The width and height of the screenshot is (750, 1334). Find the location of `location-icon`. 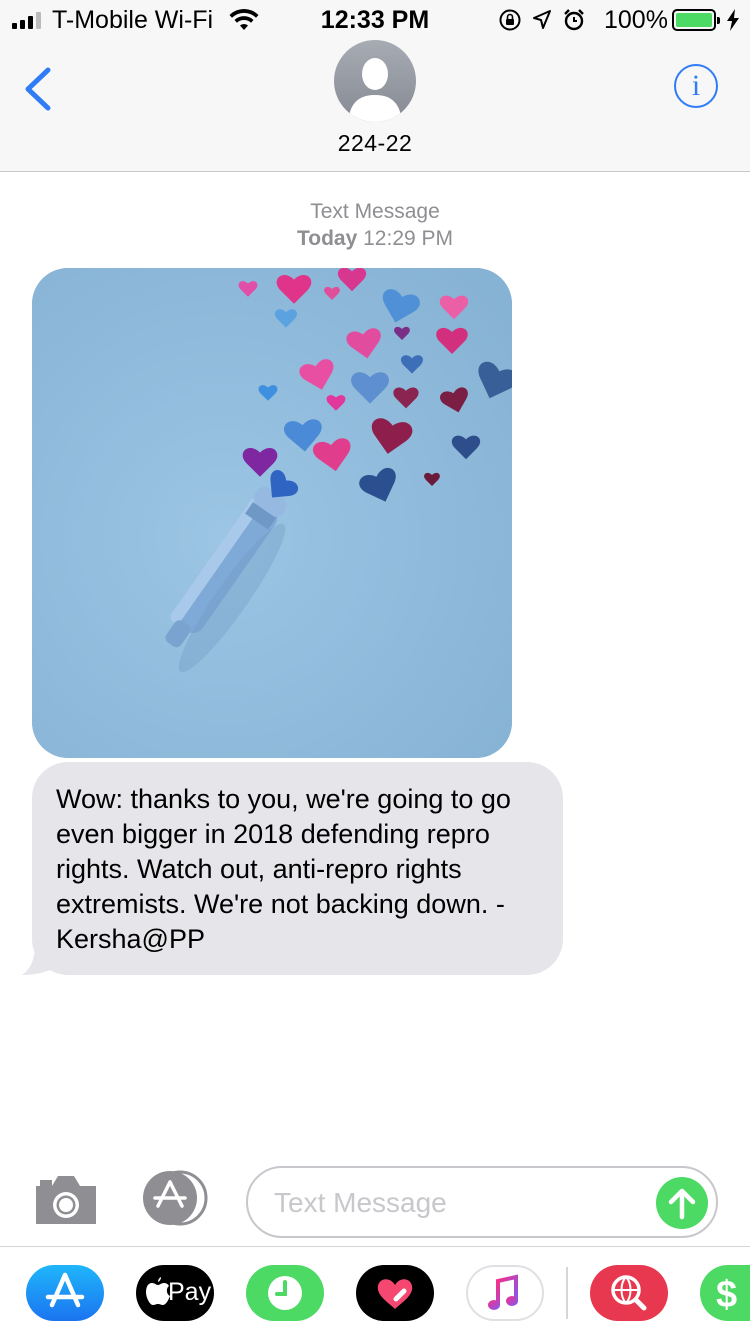

location-icon is located at coordinates (542, 19).